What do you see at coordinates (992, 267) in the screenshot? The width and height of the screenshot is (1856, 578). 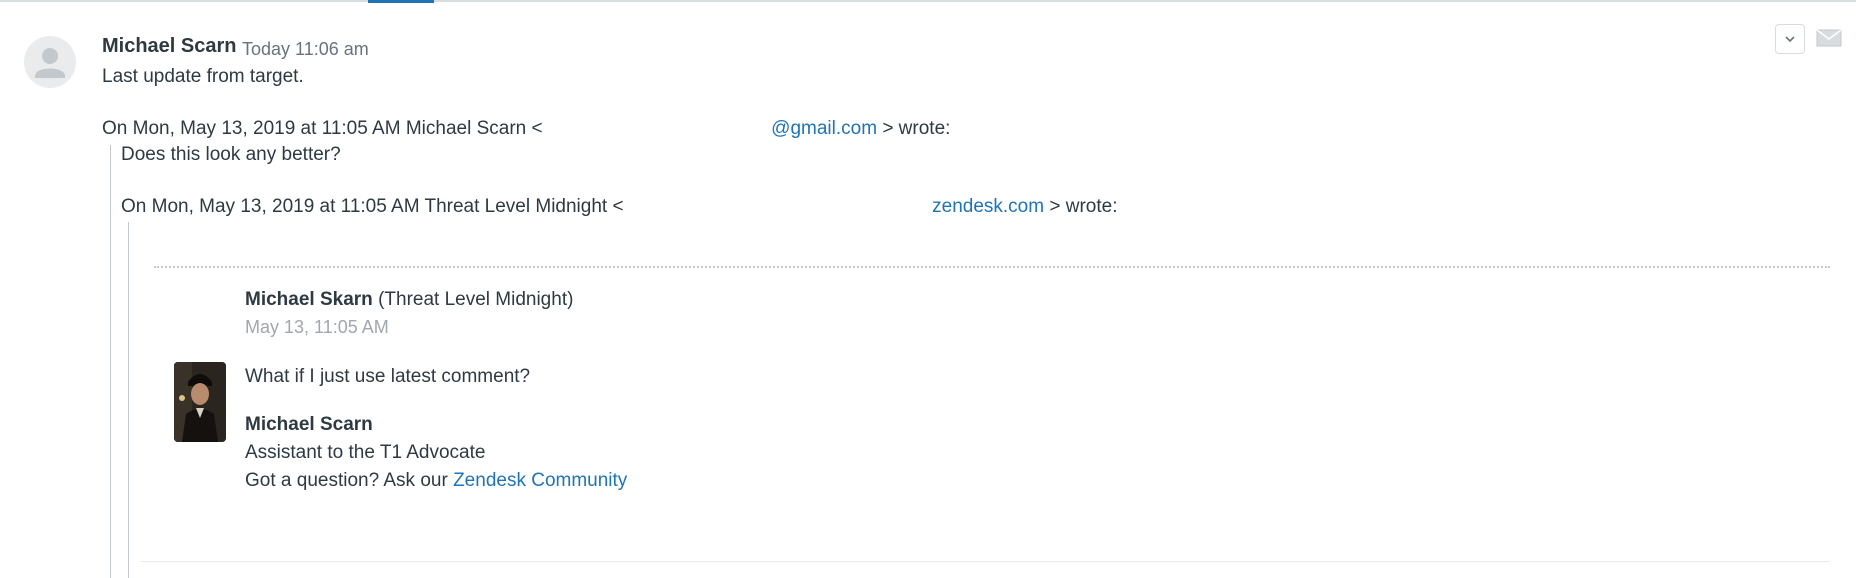 I see `comment-separator` at bounding box center [992, 267].